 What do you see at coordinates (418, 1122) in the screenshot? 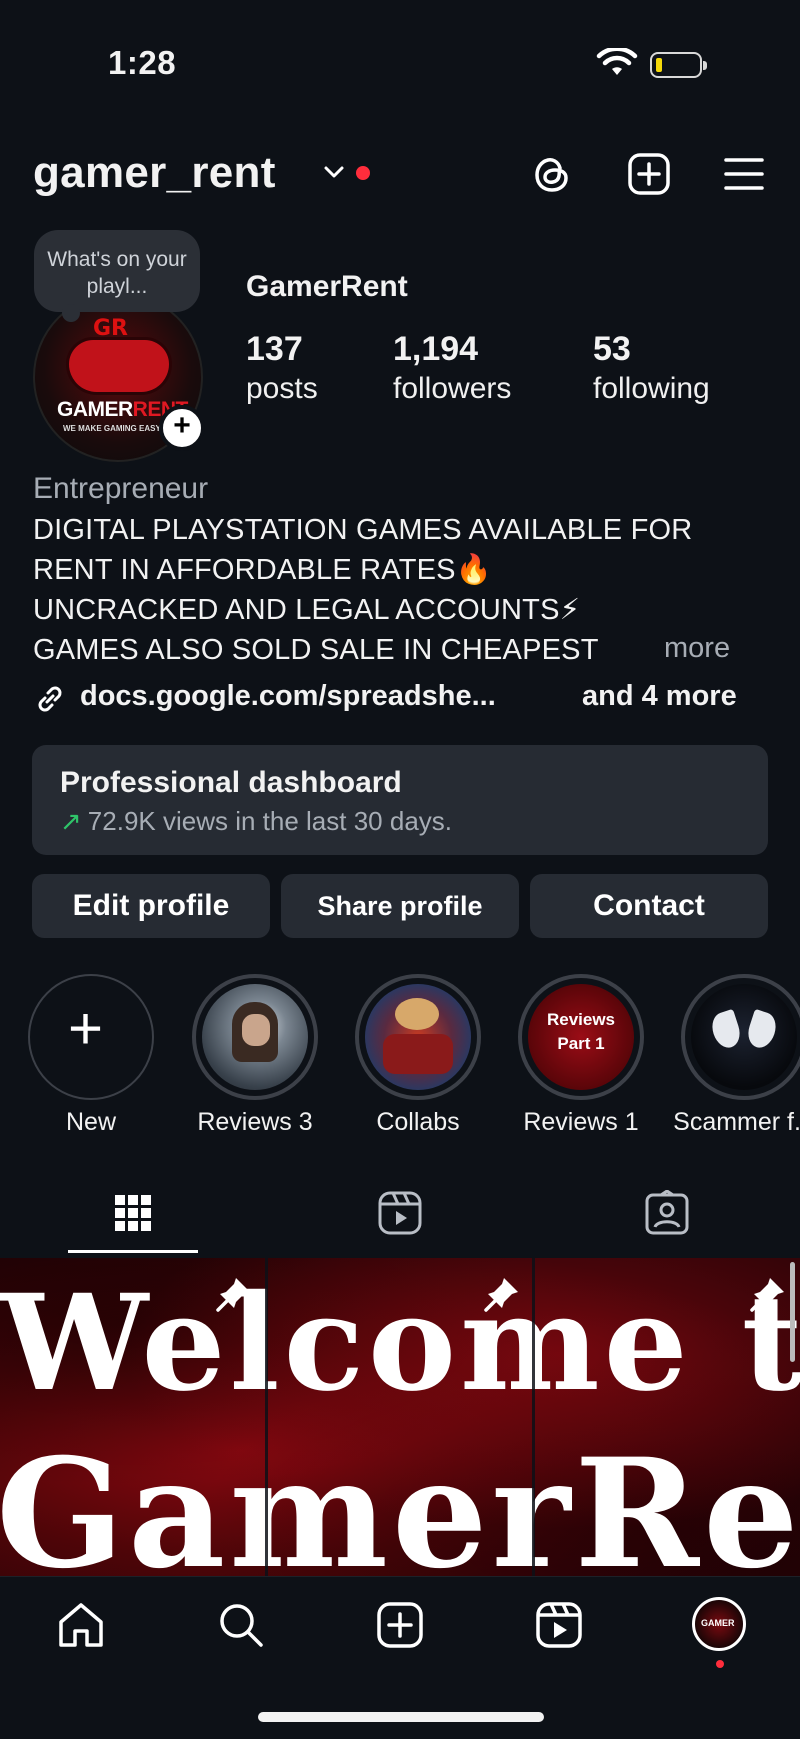
I see `highlight-label: Collabs` at bounding box center [418, 1122].